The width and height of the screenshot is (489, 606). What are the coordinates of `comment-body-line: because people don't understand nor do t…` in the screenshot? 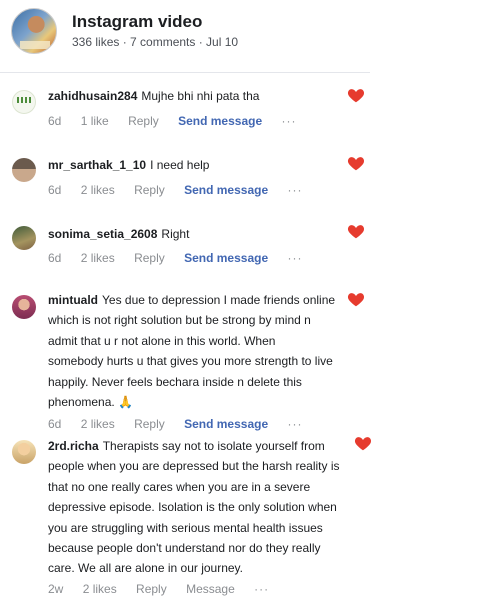 It's located at (184, 548).